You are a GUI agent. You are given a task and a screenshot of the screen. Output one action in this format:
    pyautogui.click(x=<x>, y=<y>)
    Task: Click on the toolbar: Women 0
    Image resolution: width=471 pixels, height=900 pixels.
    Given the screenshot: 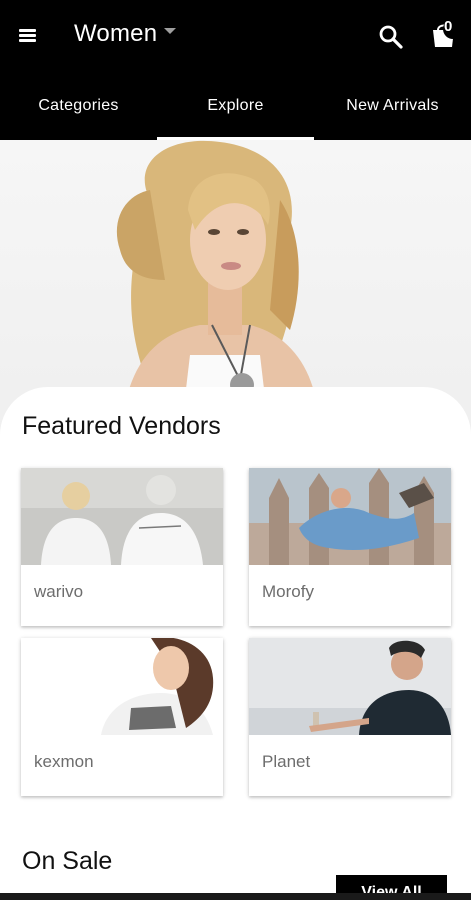 What is the action you would take?
    pyautogui.click(x=235, y=36)
    